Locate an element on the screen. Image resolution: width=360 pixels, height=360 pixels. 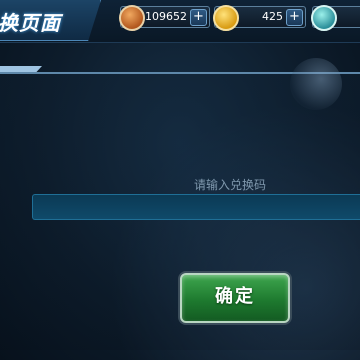
page-title: 换页面 is located at coordinates (30, 23).